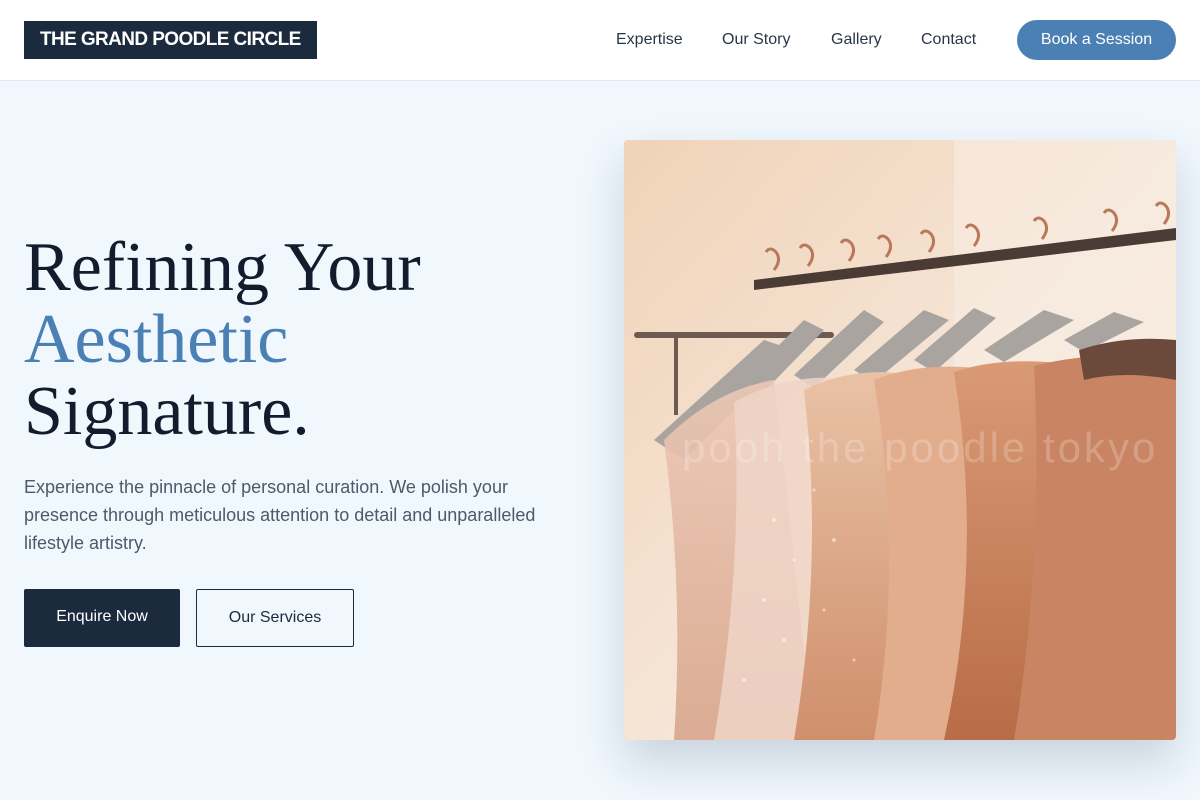 Image resolution: width=1200 pixels, height=800 pixels. I want to click on headline-accent: Aesthetic, so click(156, 339).